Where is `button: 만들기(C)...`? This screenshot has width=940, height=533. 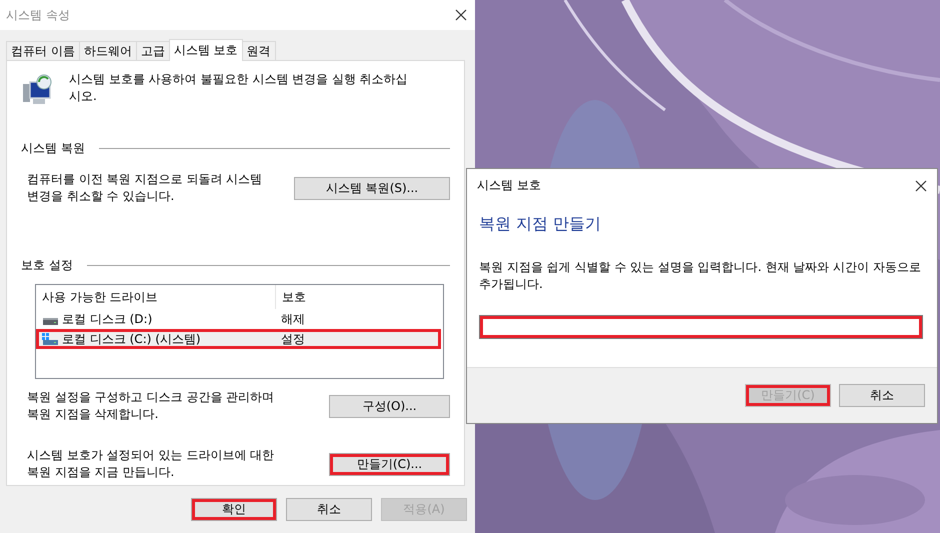 button: 만들기(C)... is located at coordinates (389, 464).